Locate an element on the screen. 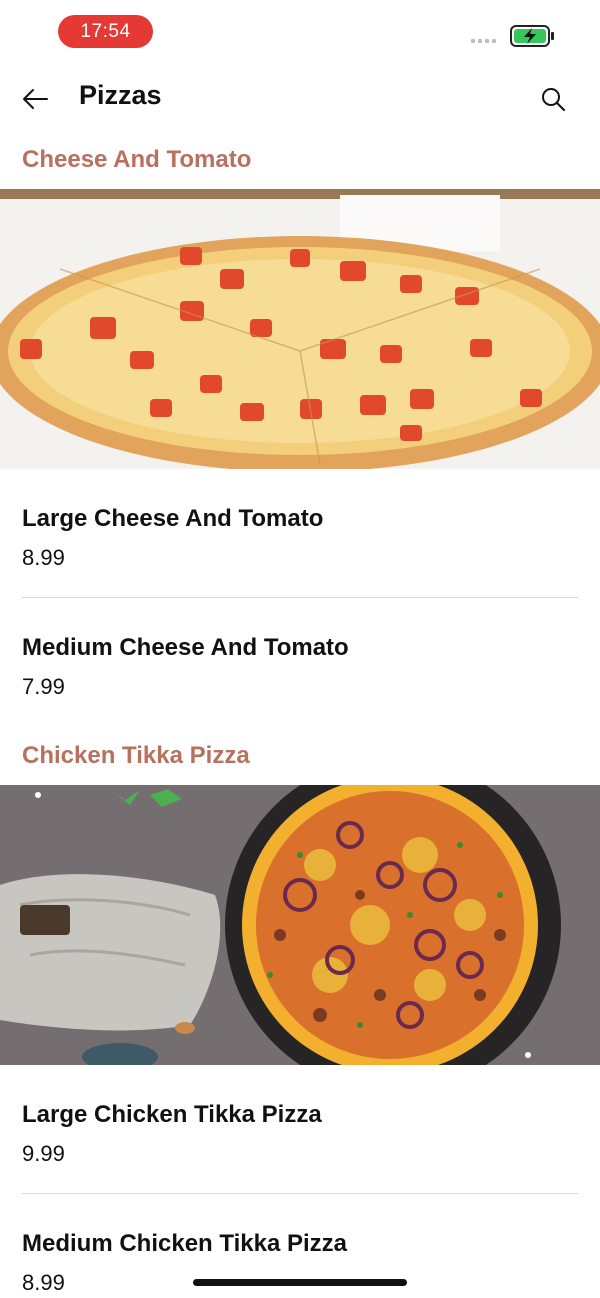 The height and width of the screenshot is (1298, 600). item-name: Medium Cheese And Tomato is located at coordinates (185, 647).